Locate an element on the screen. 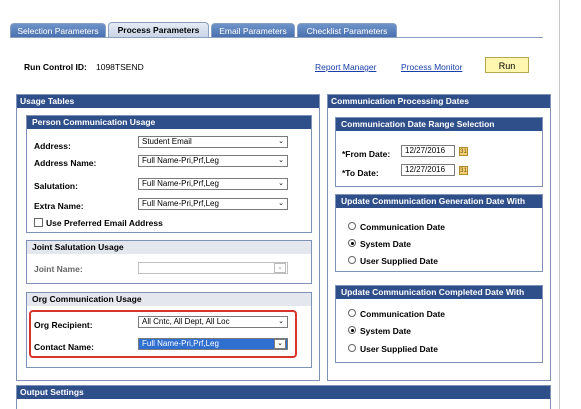 The width and height of the screenshot is (581, 409). completed-date-header: Update Communication Completed Date With is located at coordinates (439, 292).